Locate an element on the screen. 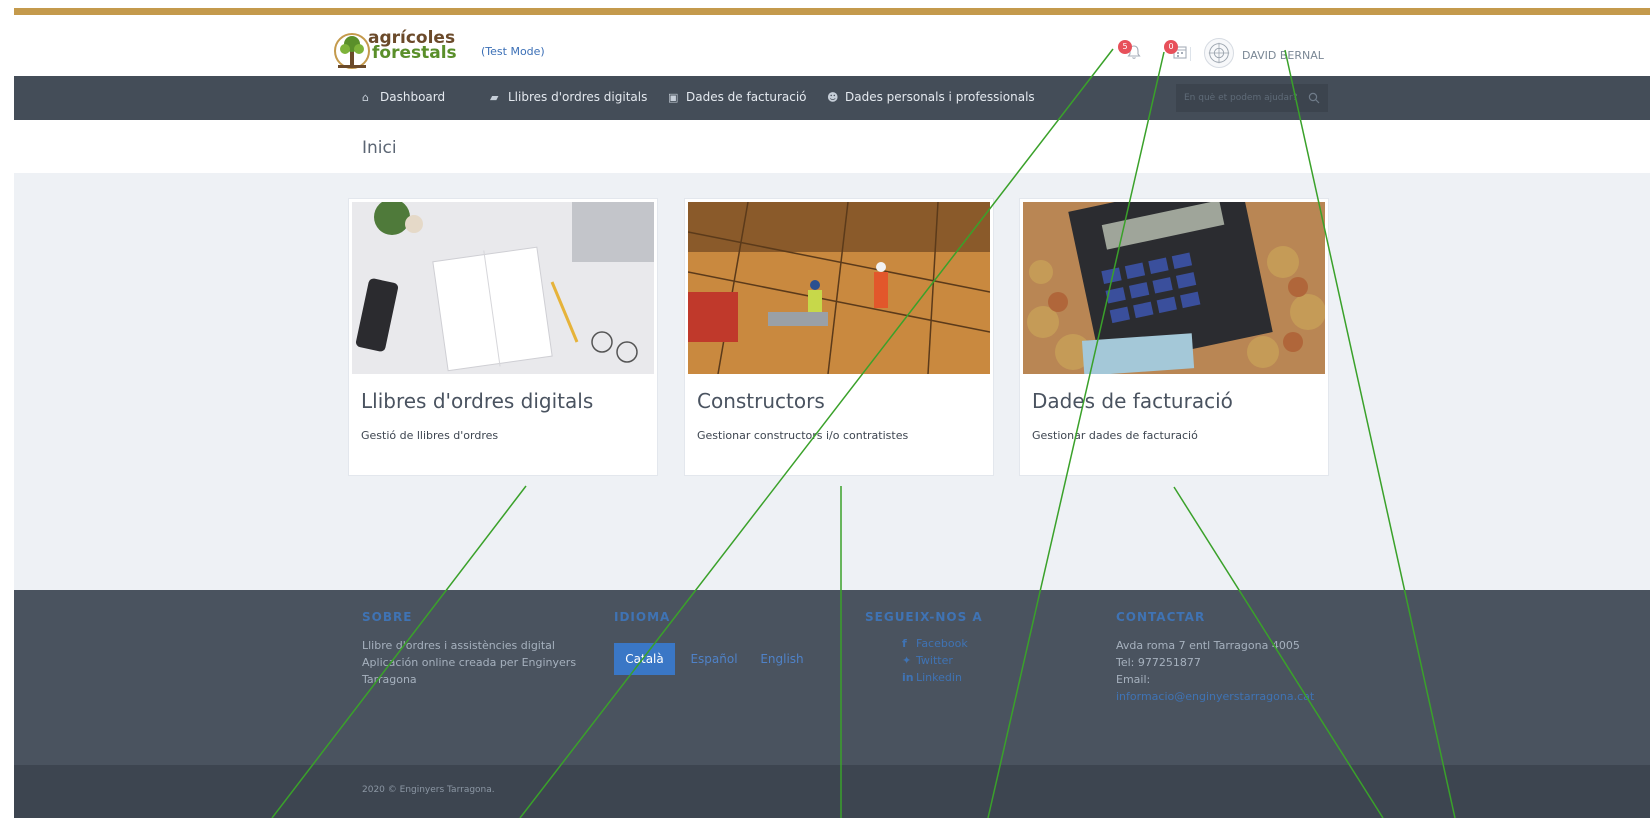 Image resolution: width=1650 pixels, height=818 pixels. nav-label: Dades personals i professionals is located at coordinates (940, 97).